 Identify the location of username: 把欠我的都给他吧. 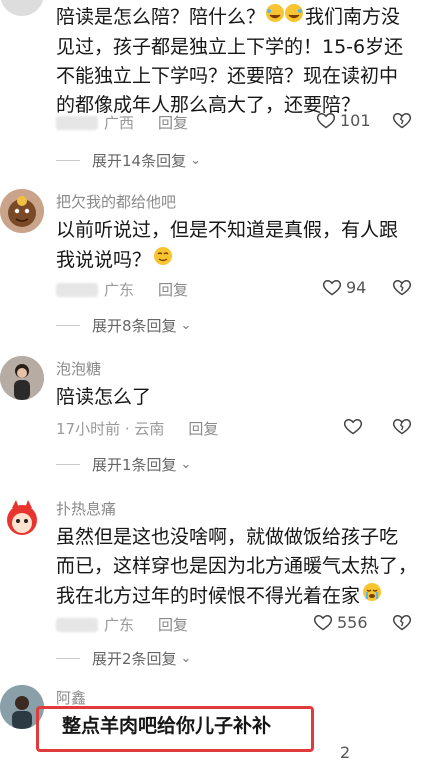
(116, 201).